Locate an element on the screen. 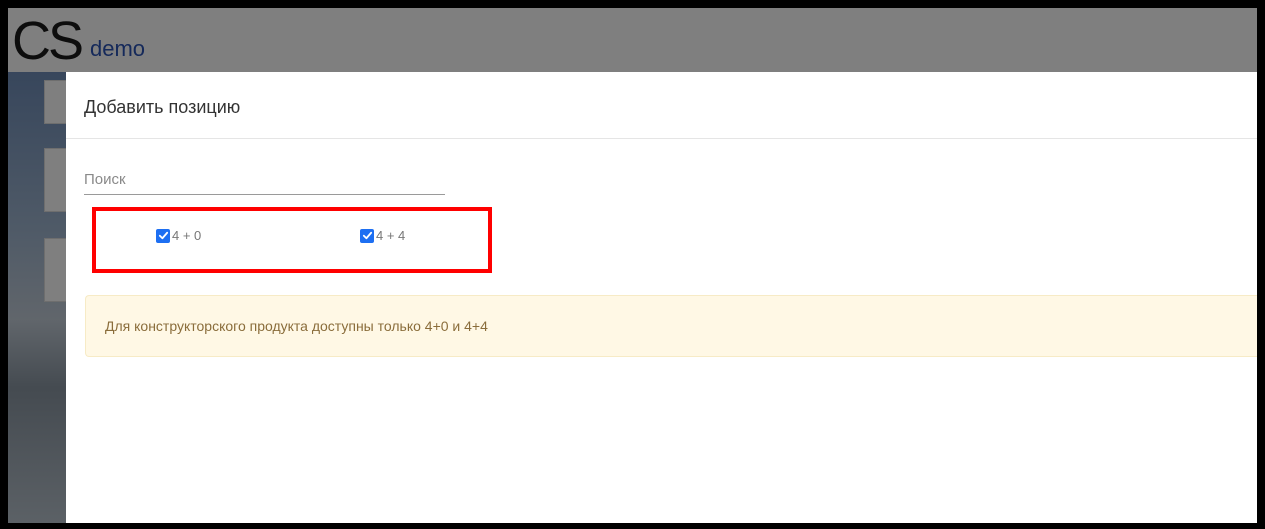 Image resolution: width=1265 pixels, height=529 pixels. option-label: 4 + 0 is located at coordinates (187, 235).